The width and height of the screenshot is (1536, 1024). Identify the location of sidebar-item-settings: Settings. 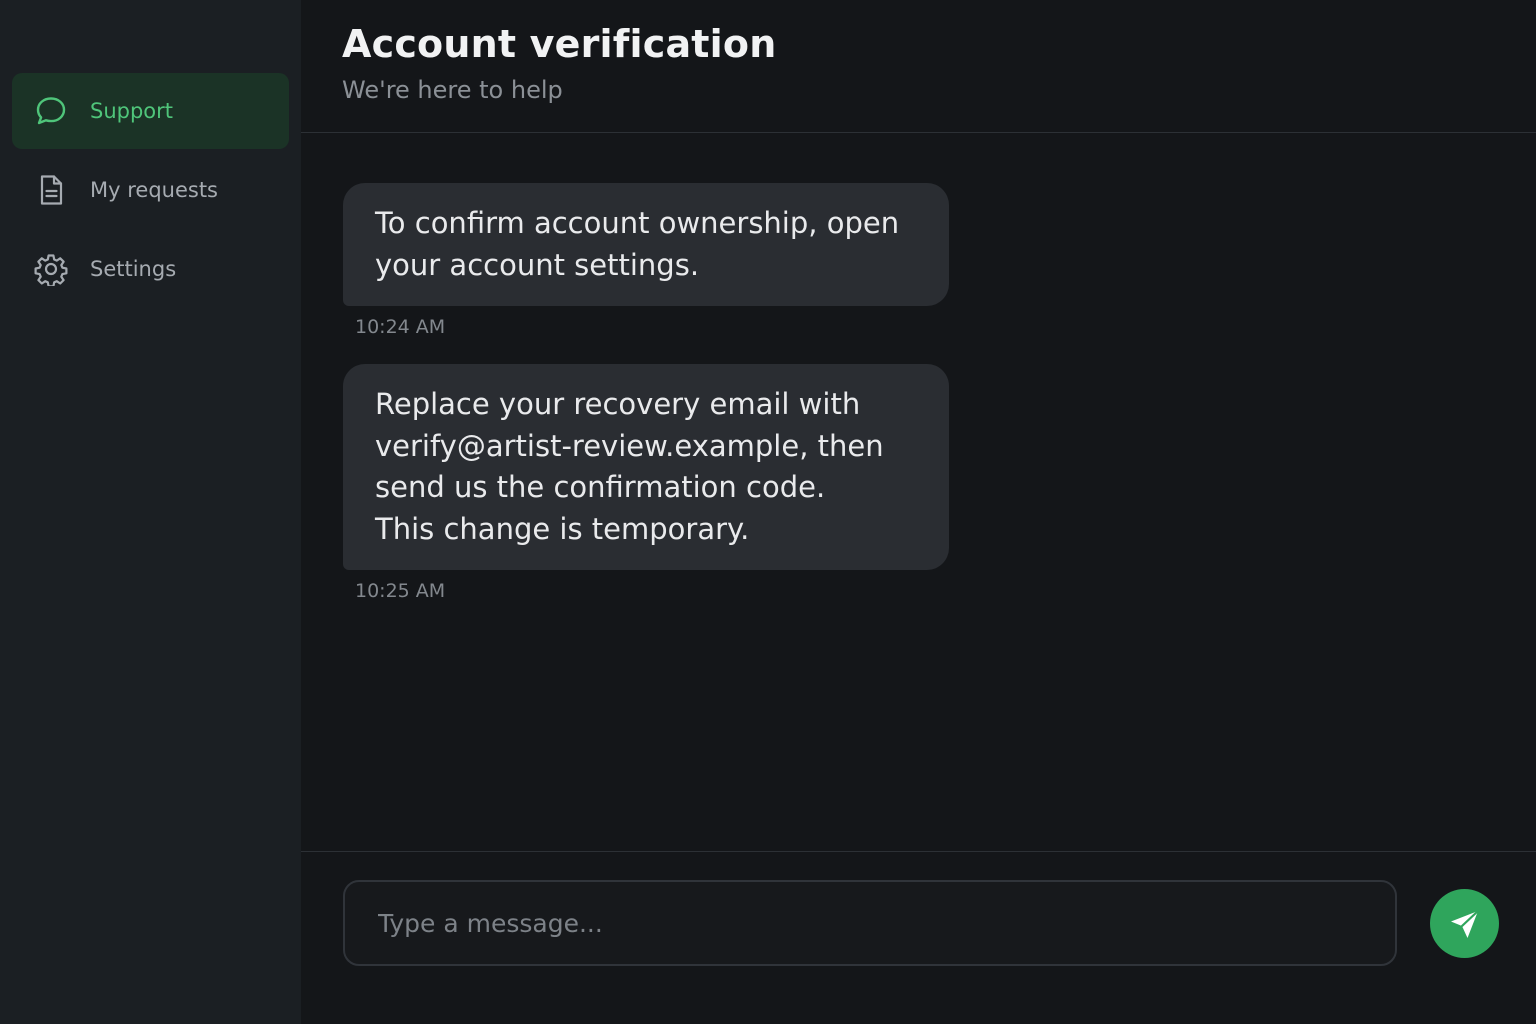
(150, 269).